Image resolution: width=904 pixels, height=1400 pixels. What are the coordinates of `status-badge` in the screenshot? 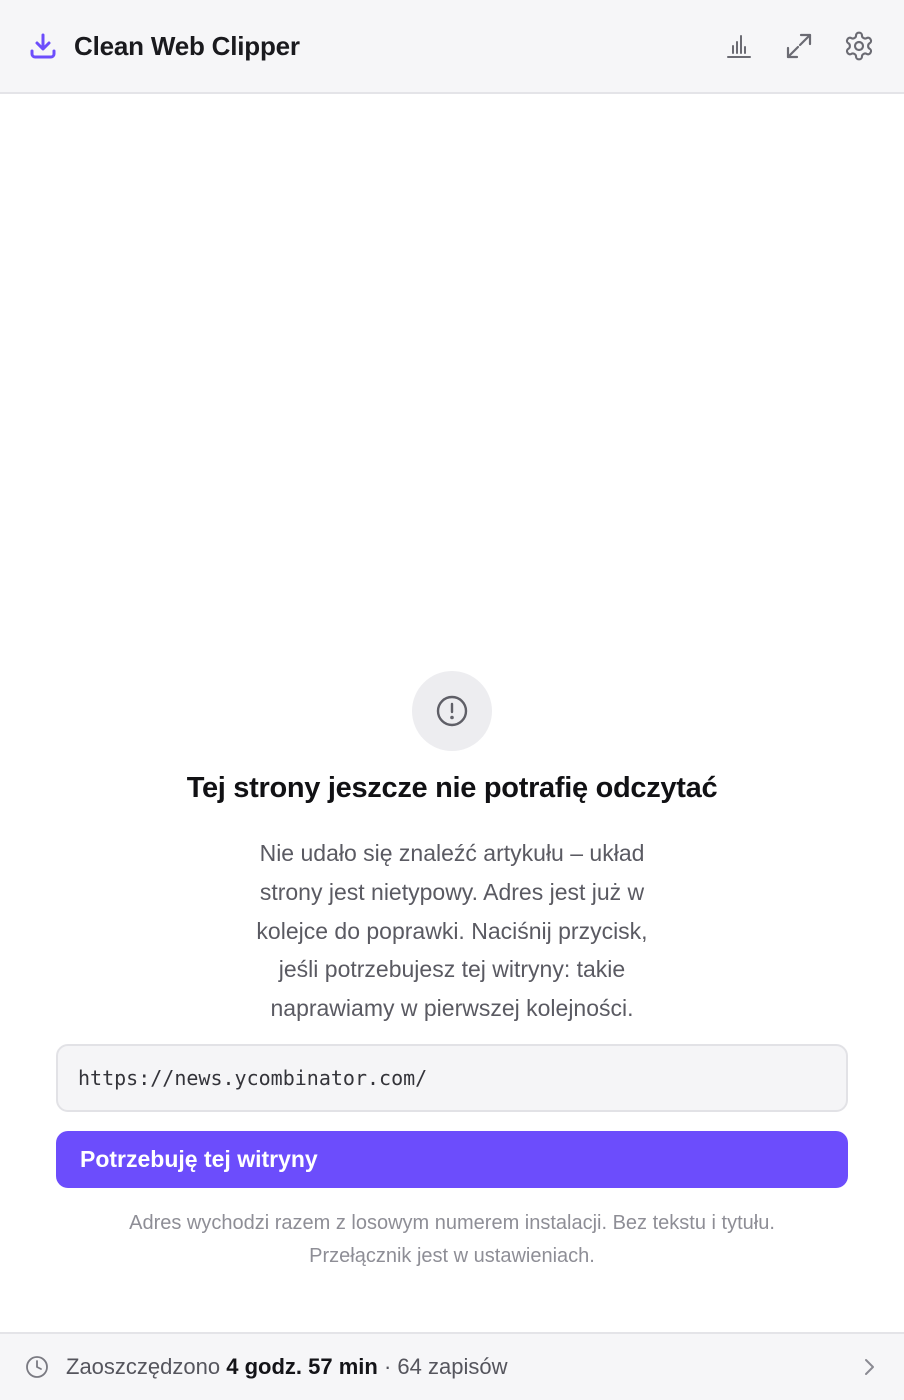 It's located at (452, 711).